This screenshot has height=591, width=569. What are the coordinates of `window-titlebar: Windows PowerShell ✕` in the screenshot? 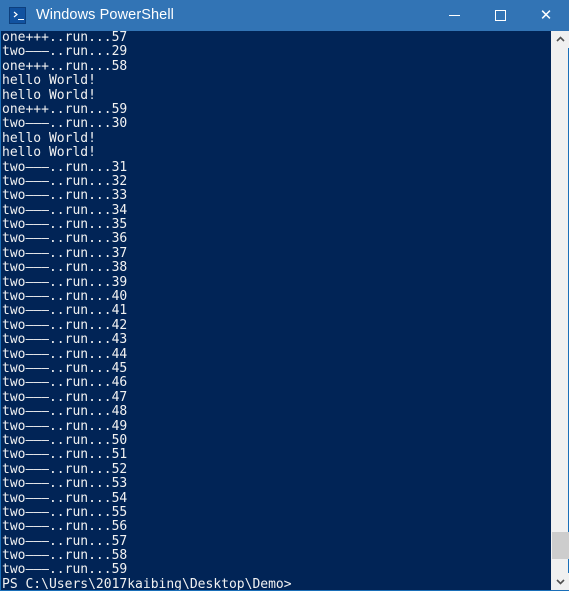 It's located at (284, 15).